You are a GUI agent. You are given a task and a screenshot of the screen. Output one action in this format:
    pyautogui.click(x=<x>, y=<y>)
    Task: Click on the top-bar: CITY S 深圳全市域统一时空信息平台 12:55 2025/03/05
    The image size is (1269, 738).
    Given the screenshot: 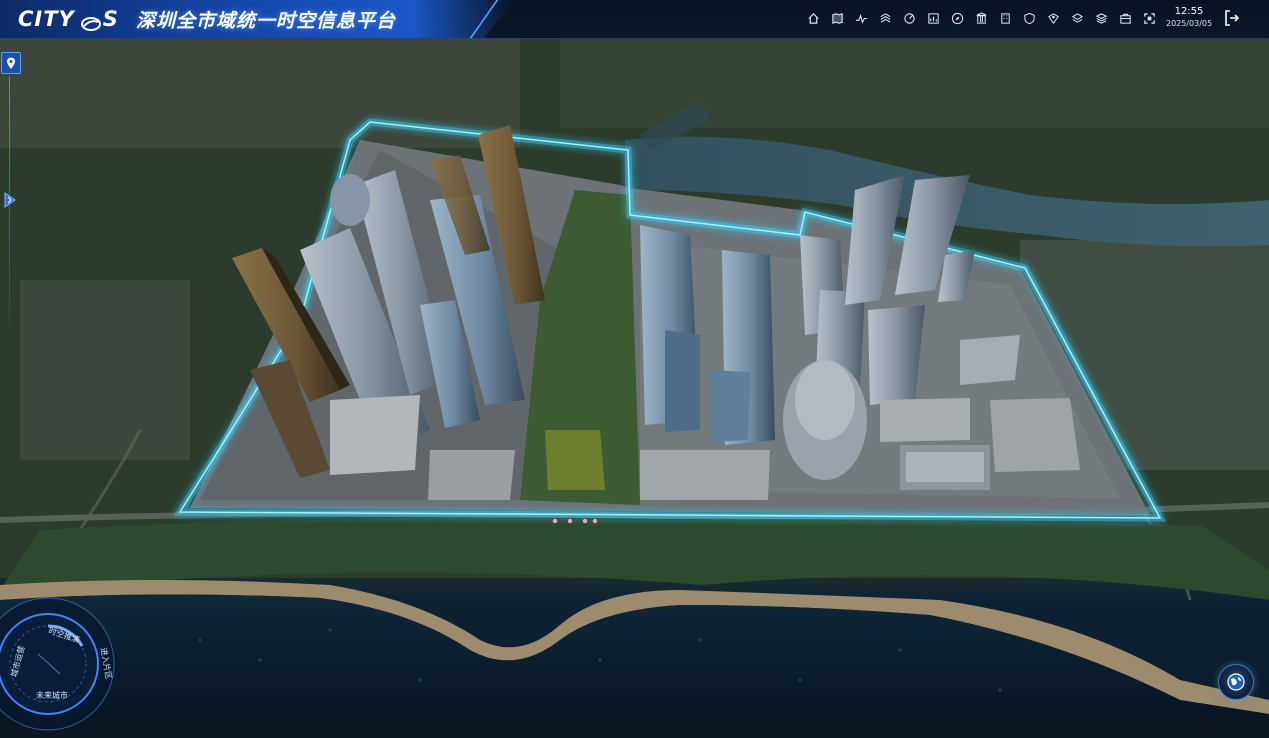 What is the action you would take?
    pyautogui.click(x=634, y=19)
    